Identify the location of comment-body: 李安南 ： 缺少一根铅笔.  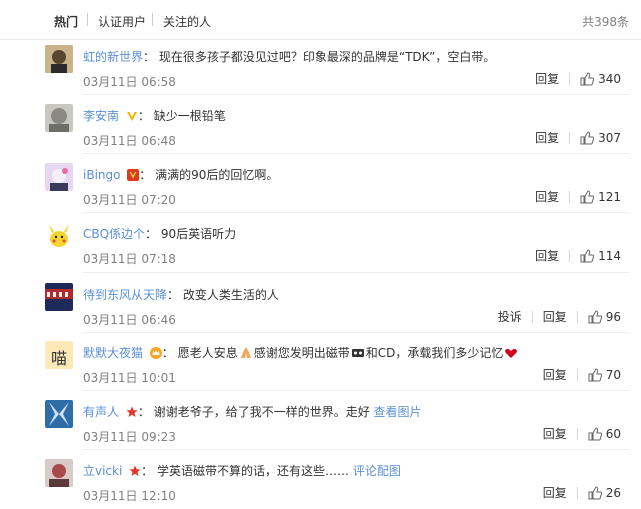
(154, 115).